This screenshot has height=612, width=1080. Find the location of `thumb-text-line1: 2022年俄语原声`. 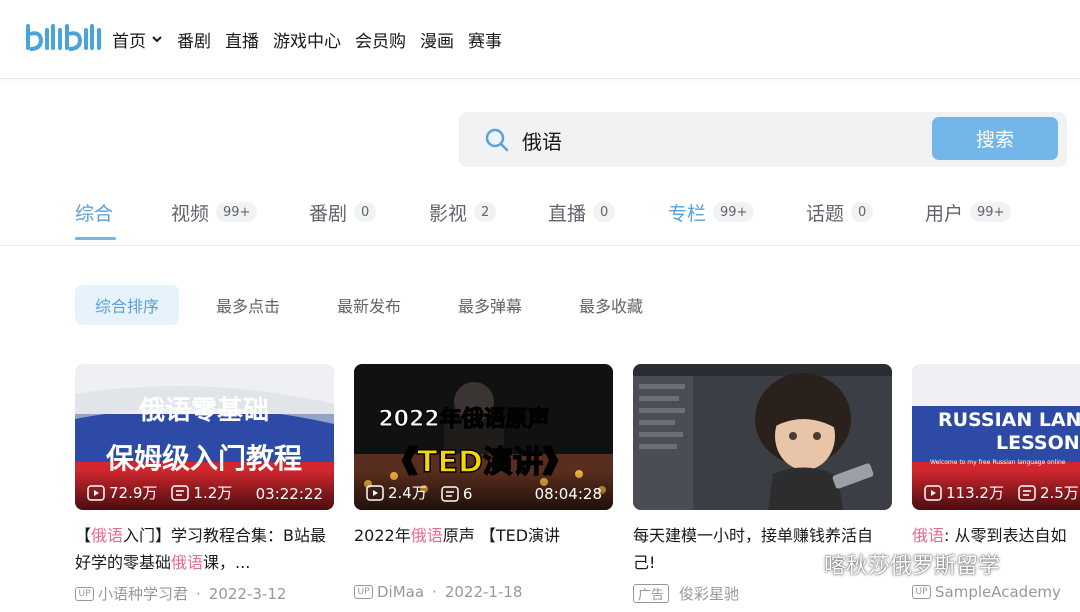

thumb-text-line1: 2022年俄语原声 is located at coordinates (463, 419).